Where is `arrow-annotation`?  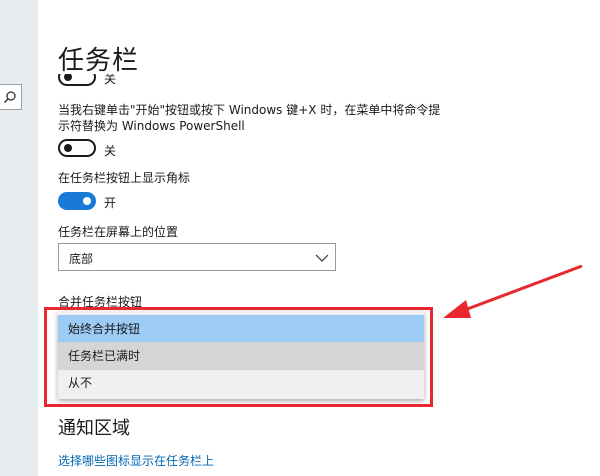
arrow-annotation is located at coordinates (513, 291).